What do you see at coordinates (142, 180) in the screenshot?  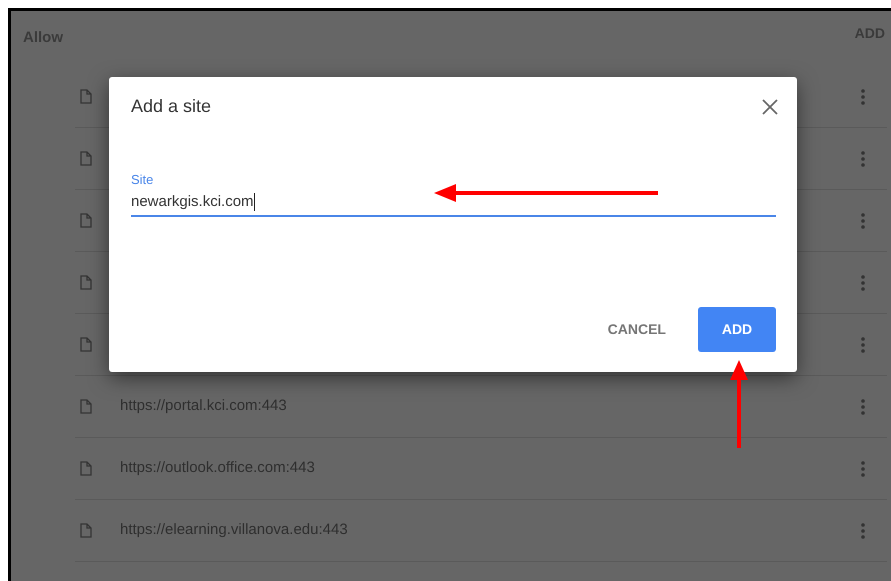 I see `field-label: Site` at bounding box center [142, 180].